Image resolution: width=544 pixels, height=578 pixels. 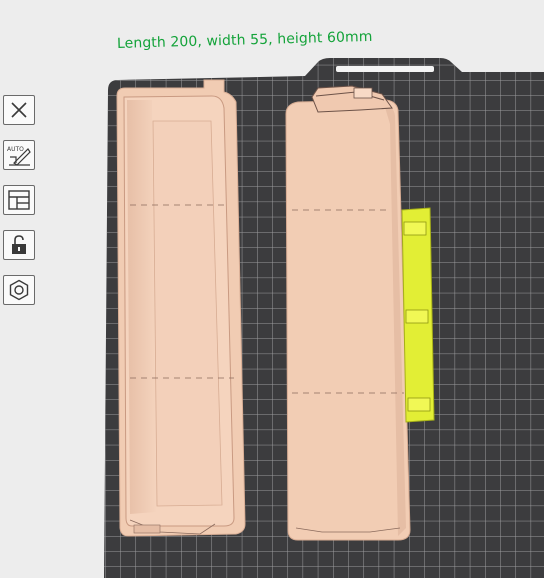 I want to click on lock-icon, so click(x=19, y=245).